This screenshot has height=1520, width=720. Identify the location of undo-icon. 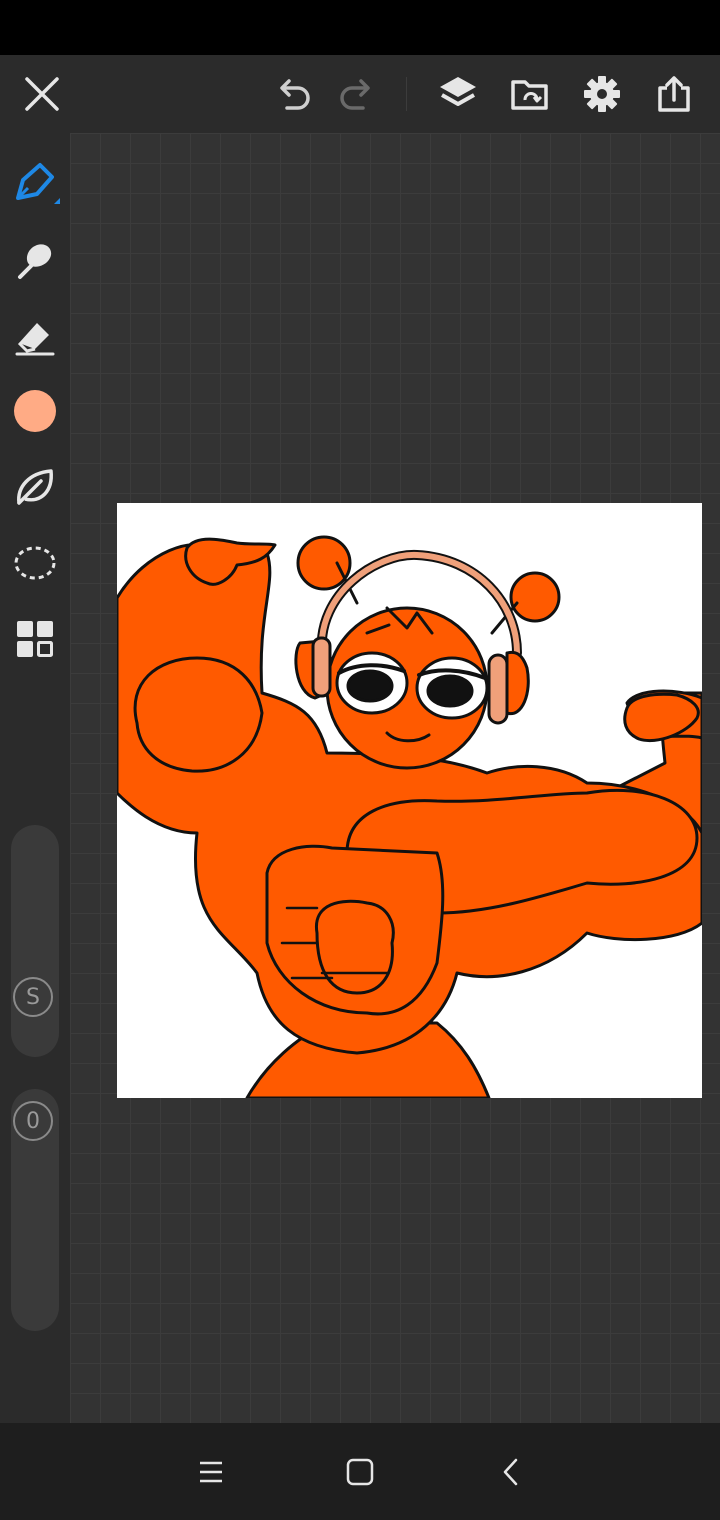
(295, 94).